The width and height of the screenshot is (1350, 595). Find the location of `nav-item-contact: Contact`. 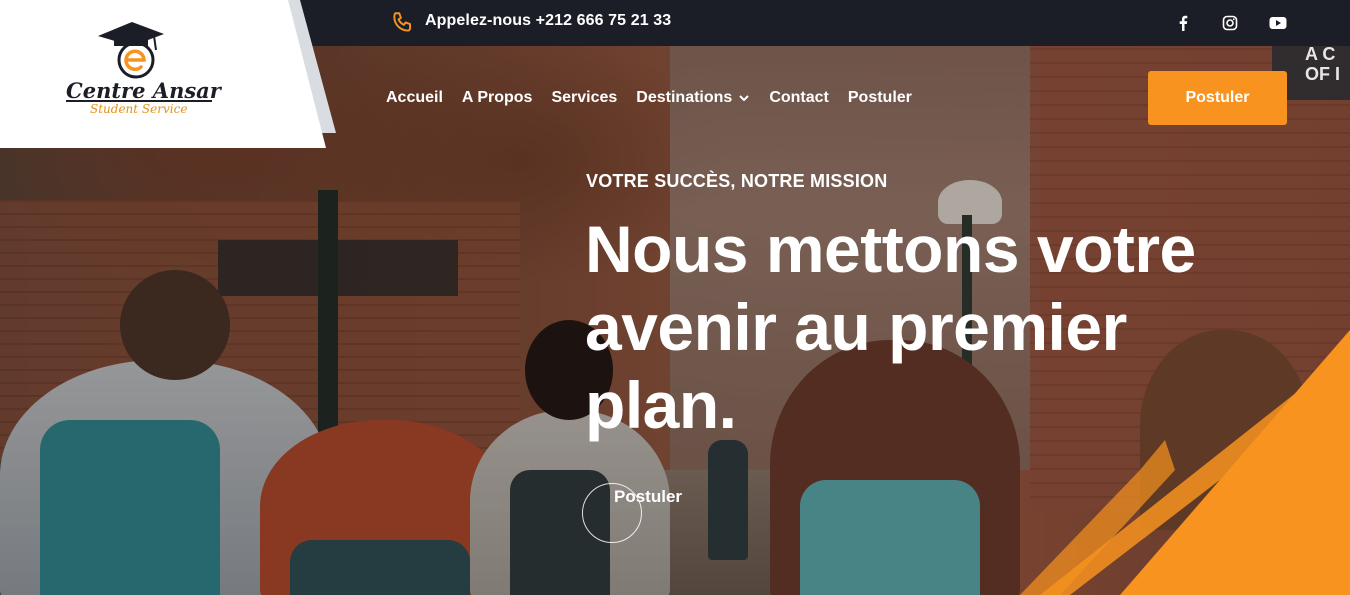

nav-item-contact: Contact is located at coordinates (799, 98).